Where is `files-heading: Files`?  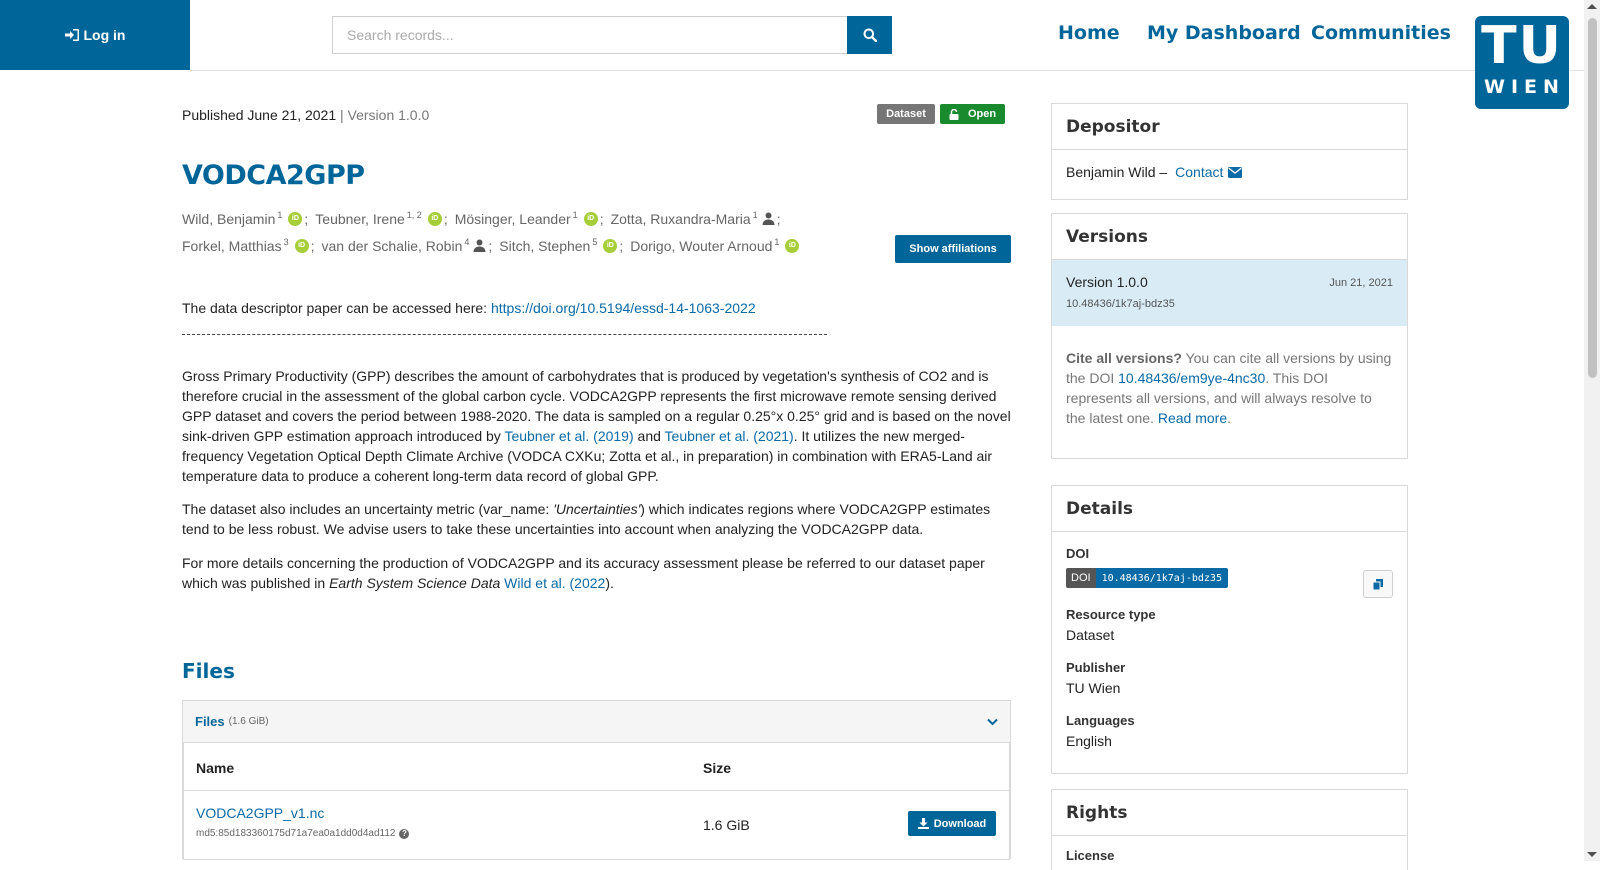 files-heading: Files is located at coordinates (208, 671).